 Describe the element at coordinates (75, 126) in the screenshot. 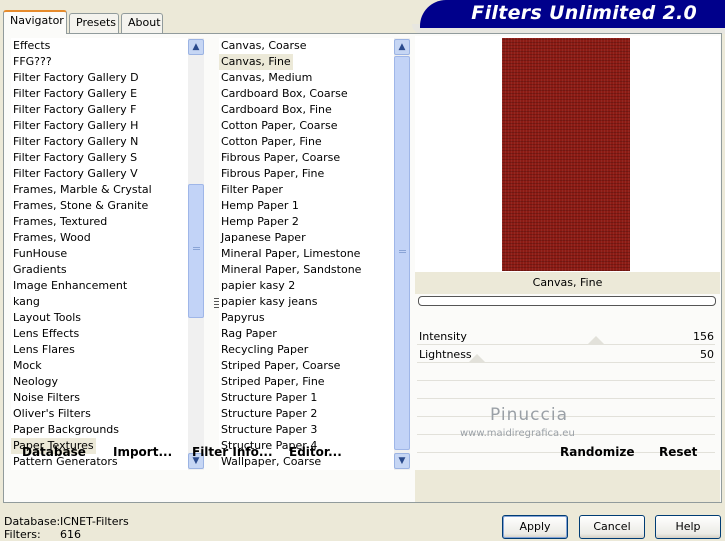

I see `category-item: Filter Factory Gallery H` at that location.